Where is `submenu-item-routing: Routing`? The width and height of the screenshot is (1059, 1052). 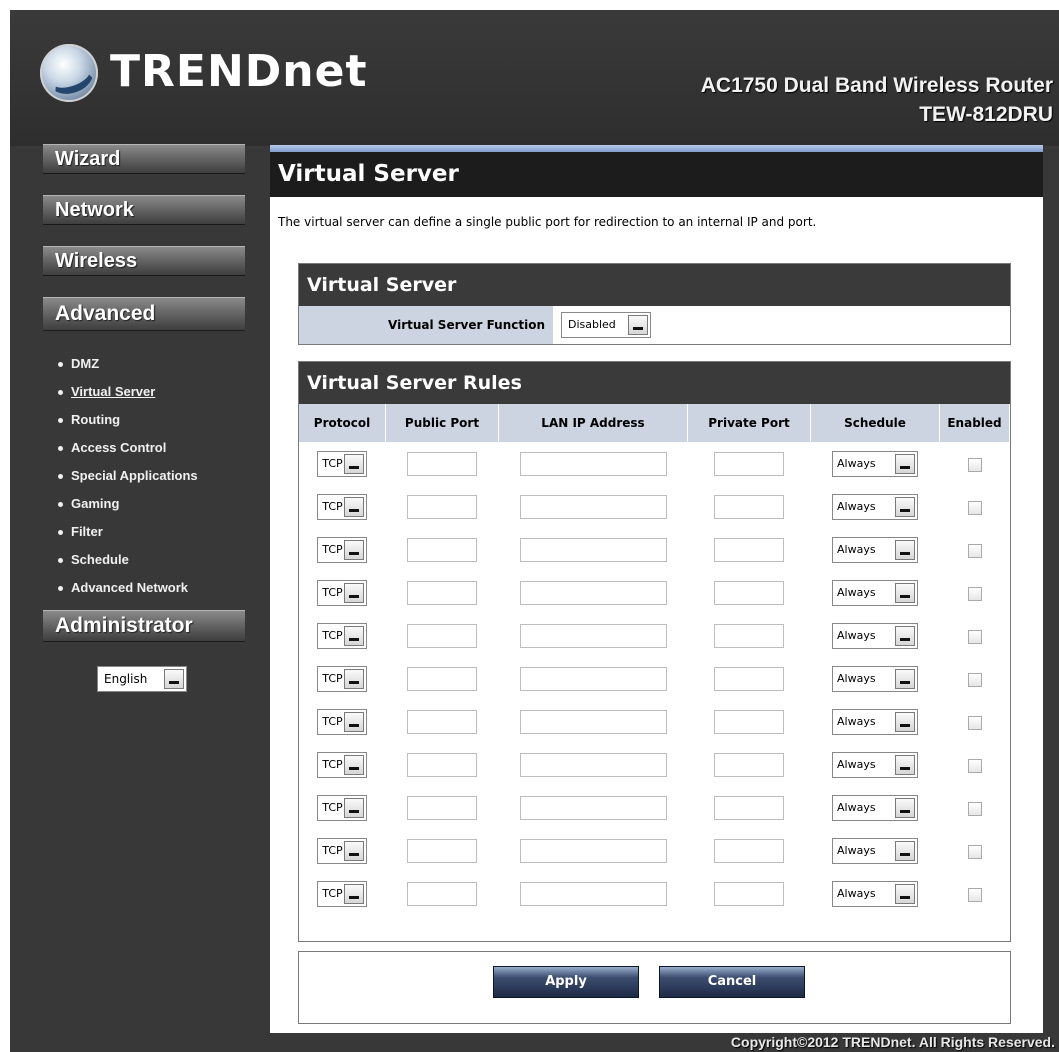 submenu-item-routing: Routing is located at coordinates (128, 420).